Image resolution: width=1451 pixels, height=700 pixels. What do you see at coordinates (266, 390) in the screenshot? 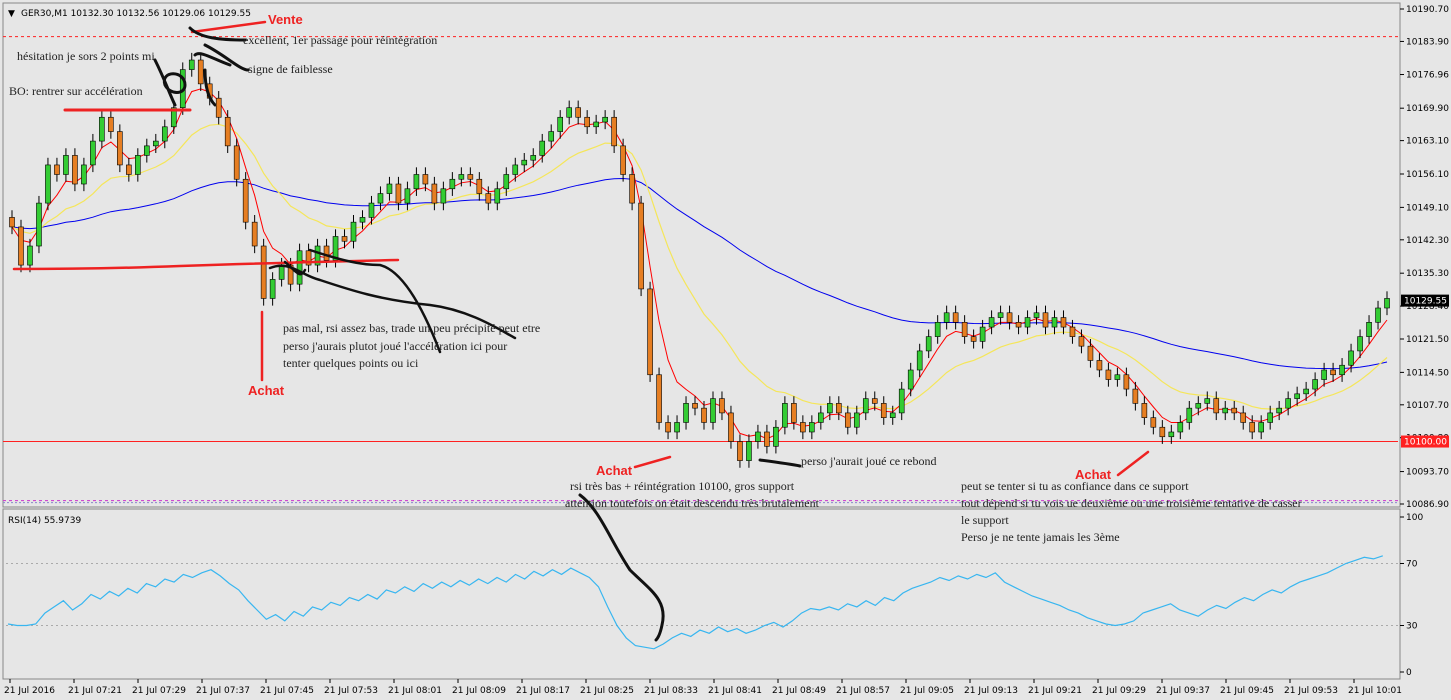
I see `achat-label-1: Achat` at bounding box center [266, 390].